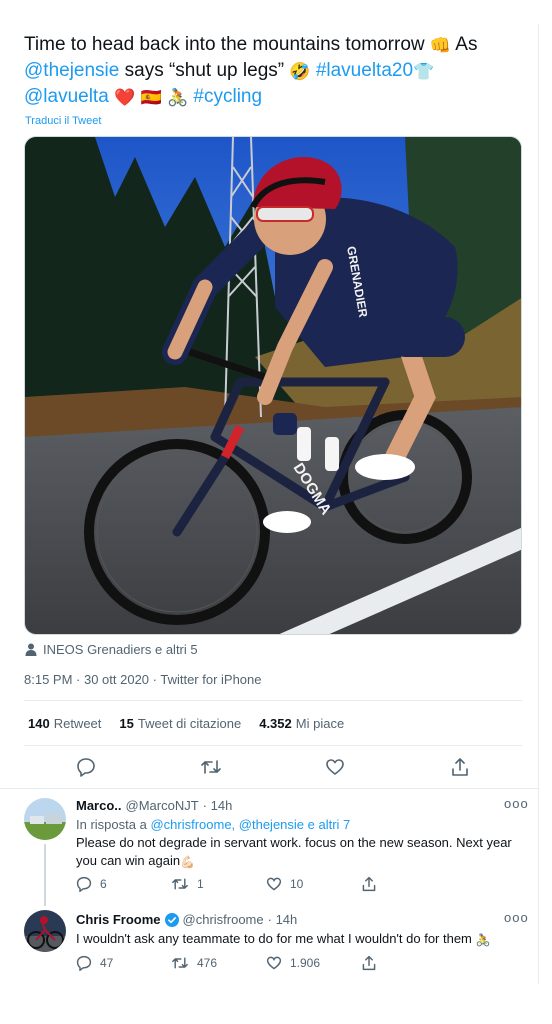 The height and width of the screenshot is (1024, 552). Describe the element at coordinates (305, 963) in the screenshot. I see `like-count: 1.906` at that location.